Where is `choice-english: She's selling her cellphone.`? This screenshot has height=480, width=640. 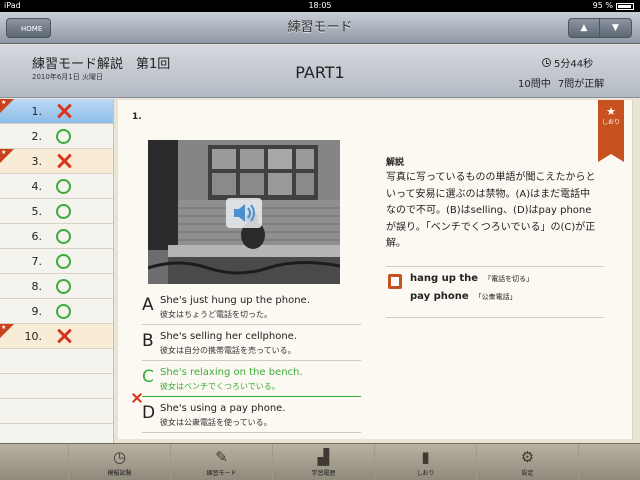 choice-english: She's selling her cellphone. is located at coordinates (228, 336).